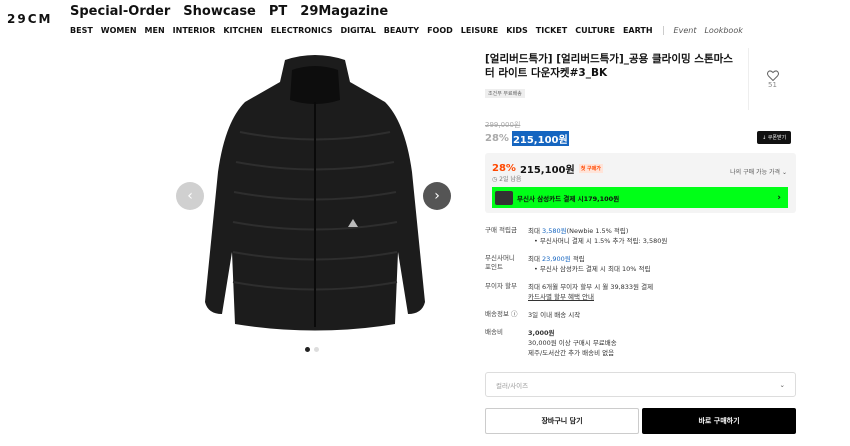 The image size is (850, 446). What do you see at coordinates (547, 170) in the screenshot?
I see `benefit-price: 215,100원` at bounding box center [547, 170].